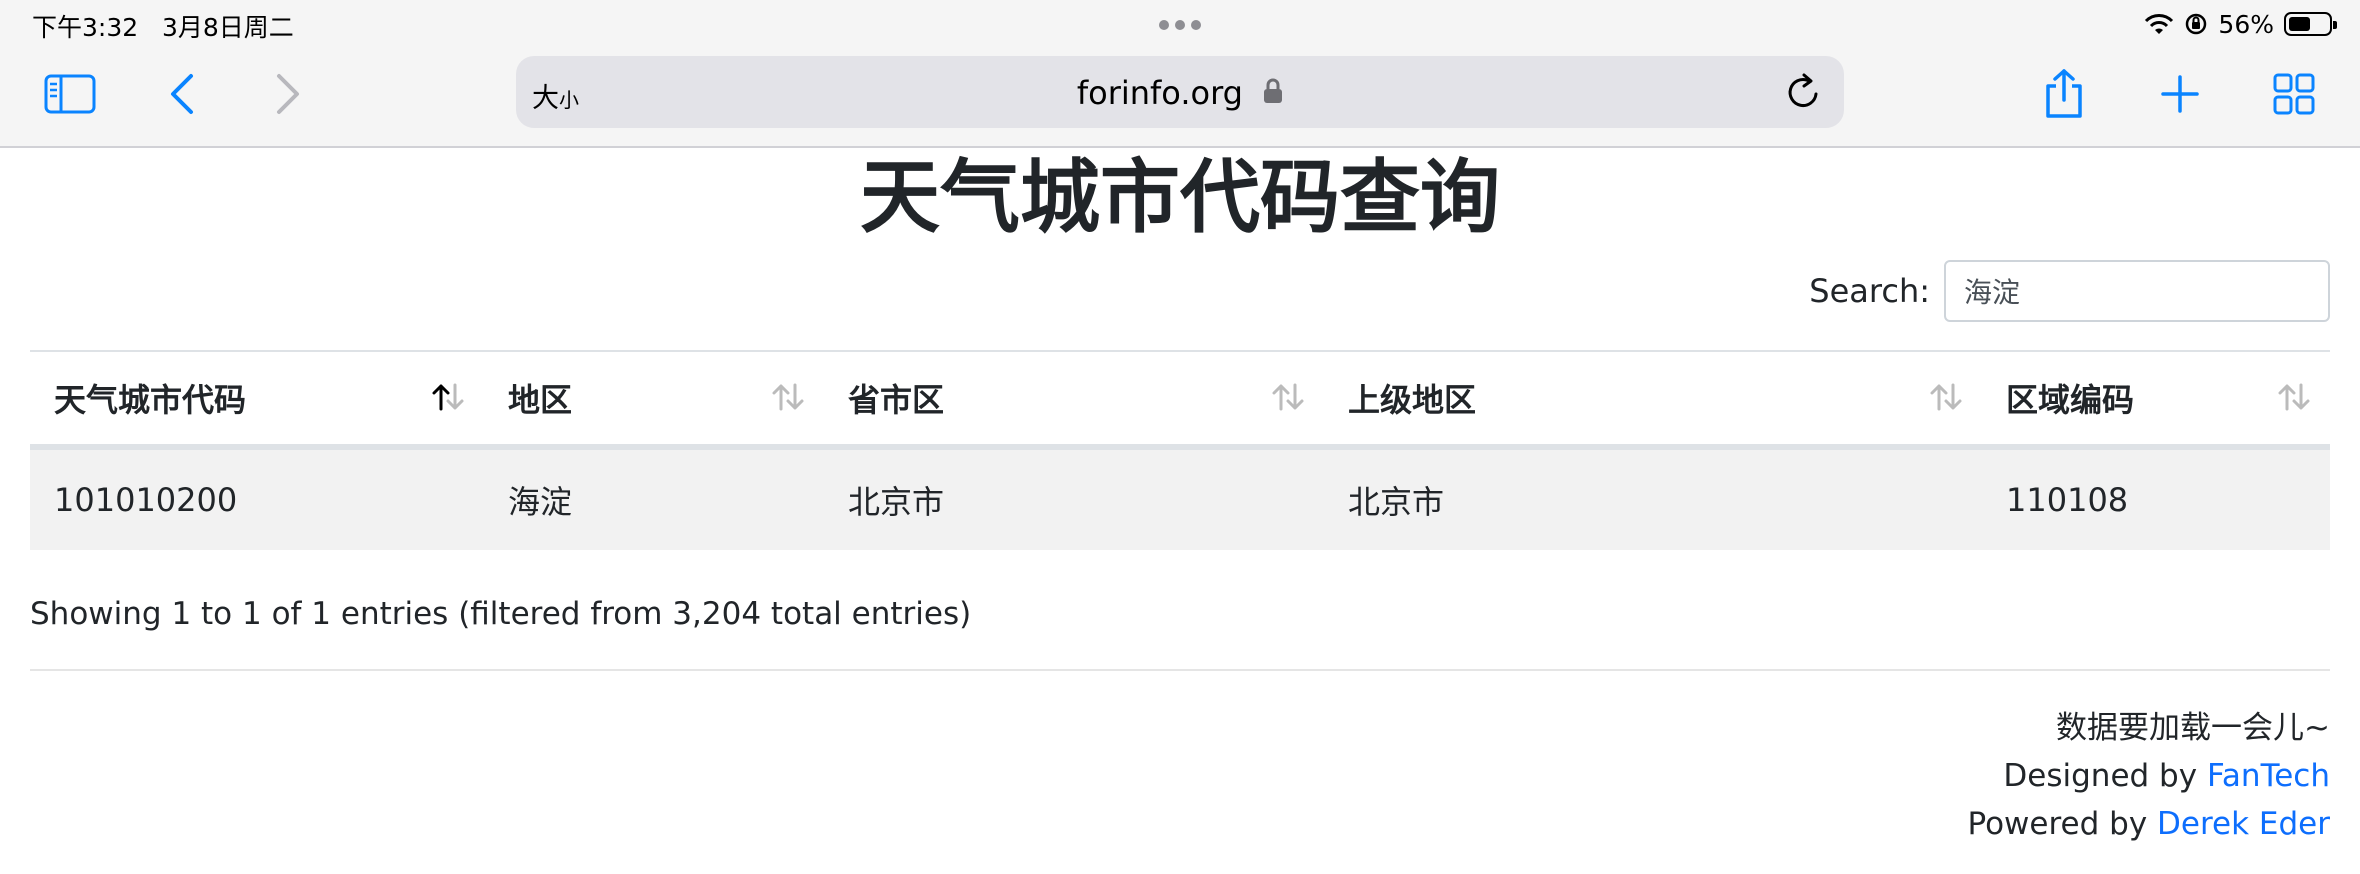  Describe the element at coordinates (2105, 776) in the screenshot. I see `designed-prefix: Designed by` at that location.